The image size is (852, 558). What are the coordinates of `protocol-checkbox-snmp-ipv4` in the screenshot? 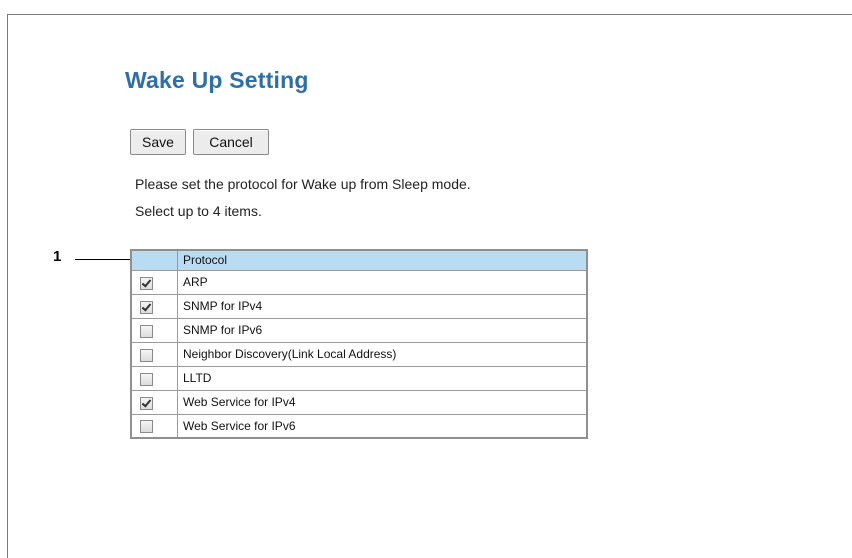 It's located at (146, 307).